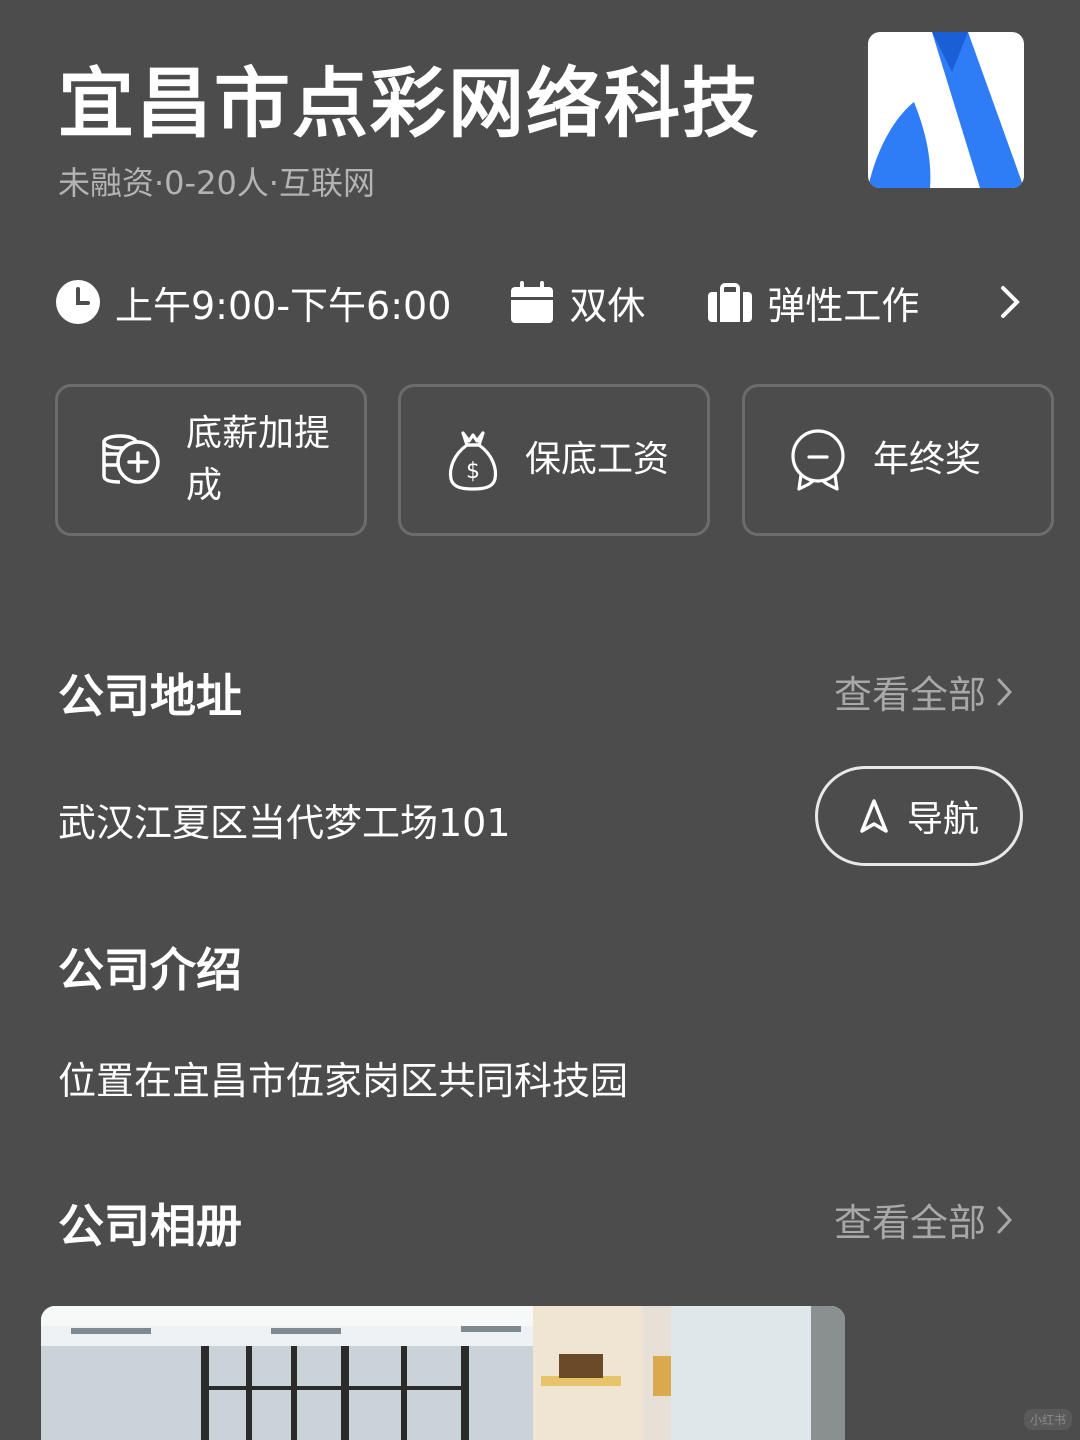 The image size is (1080, 1440). What do you see at coordinates (409, 103) in the screenshot?
I see `company-name: 宜昌市点彩网络科技` at bounding box center [409, 103].